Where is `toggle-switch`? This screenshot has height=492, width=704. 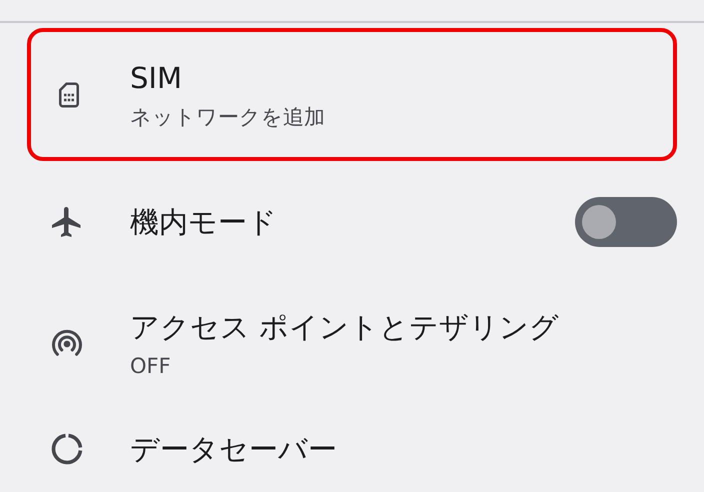
toggle-switch is located at coordinates (626, 222).